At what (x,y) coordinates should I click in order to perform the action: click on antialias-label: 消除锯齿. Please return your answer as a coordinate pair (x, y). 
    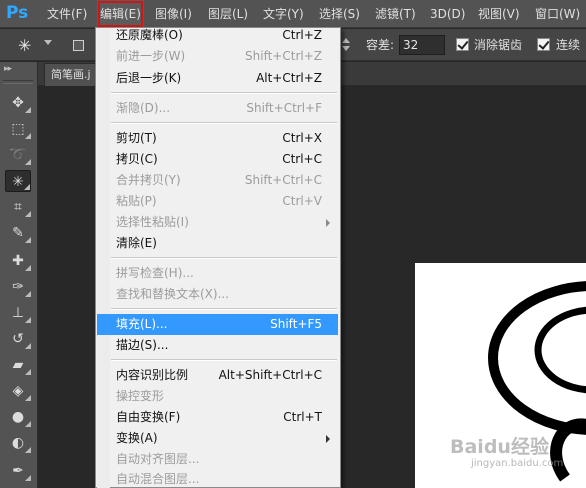
    Looking at the image, I should click on (498, 45).